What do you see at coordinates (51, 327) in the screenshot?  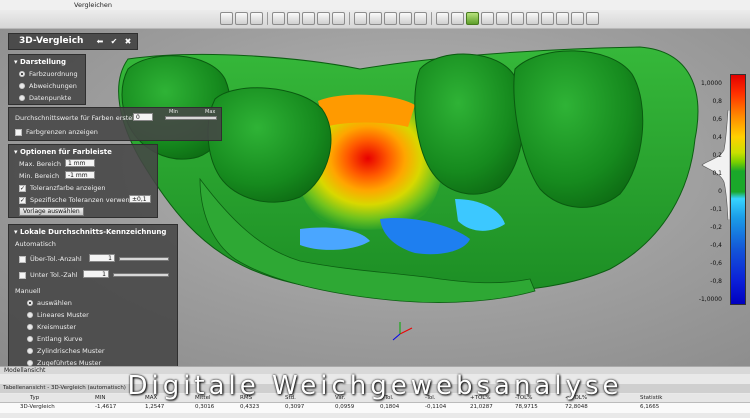 I see `radio-kreismuster: Kreismuster` at bounding box center [51, 327].